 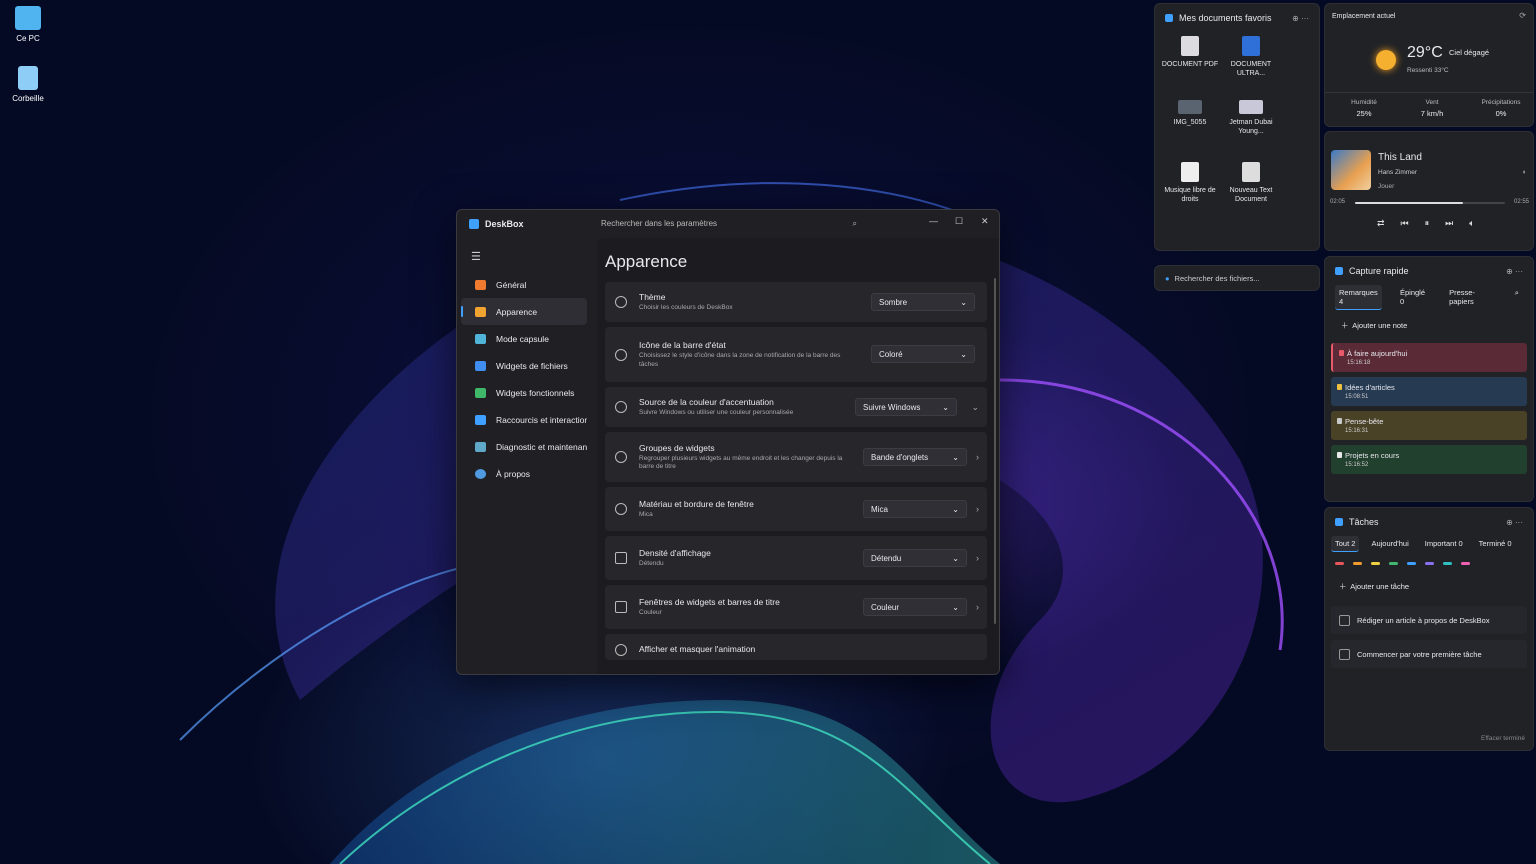 What do you see at coordinates (1190, 172) in the screenshot?
I see `music-file-icon` at bounding box center [1190, 172].